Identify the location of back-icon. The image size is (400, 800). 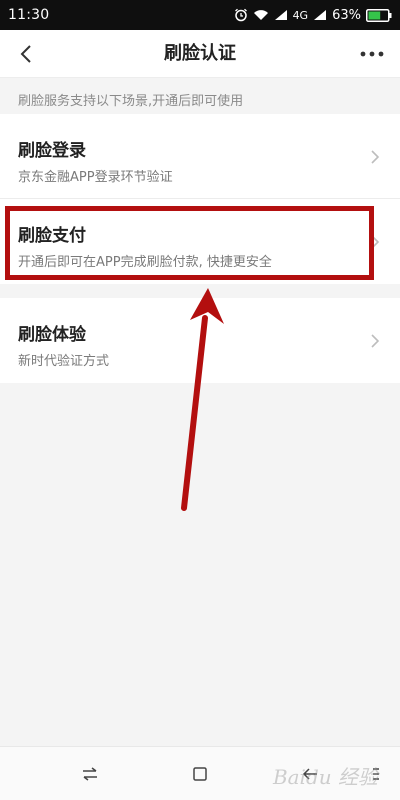
(25, 54).